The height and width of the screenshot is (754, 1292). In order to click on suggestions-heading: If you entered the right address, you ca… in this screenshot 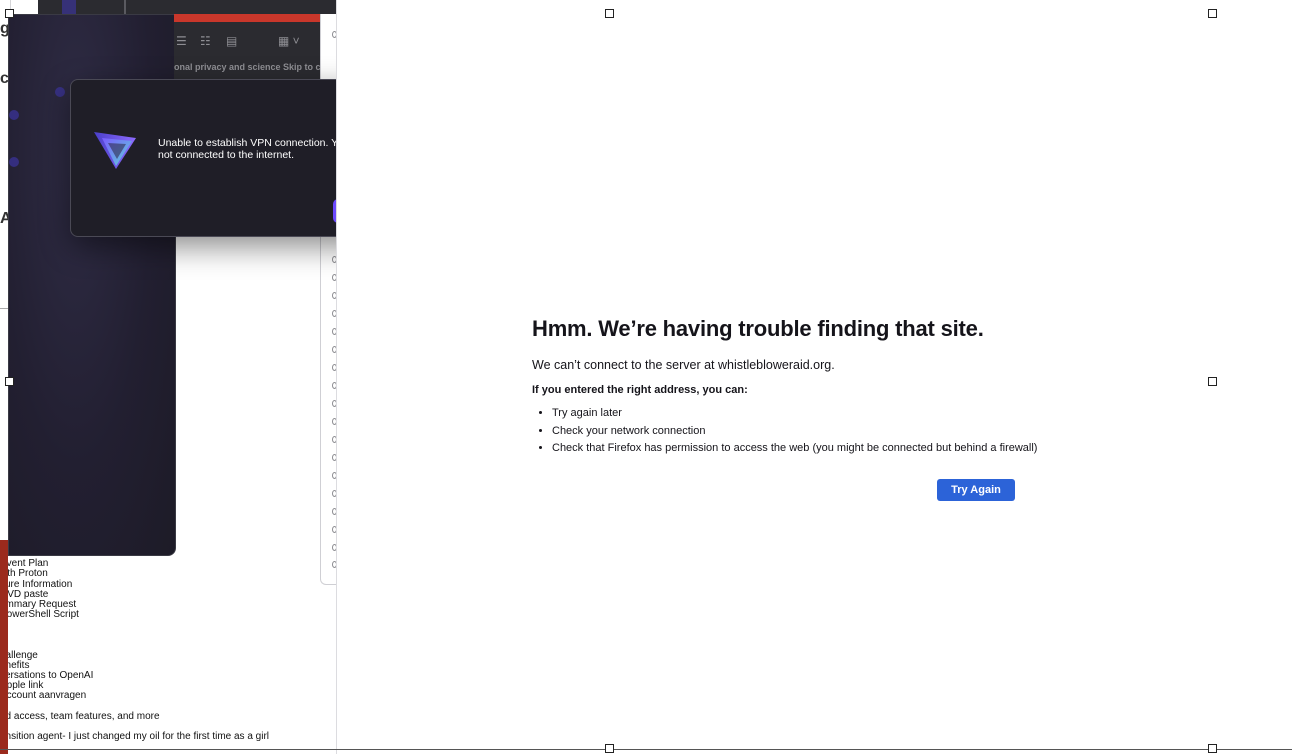, I will do `click(640, 390)`.